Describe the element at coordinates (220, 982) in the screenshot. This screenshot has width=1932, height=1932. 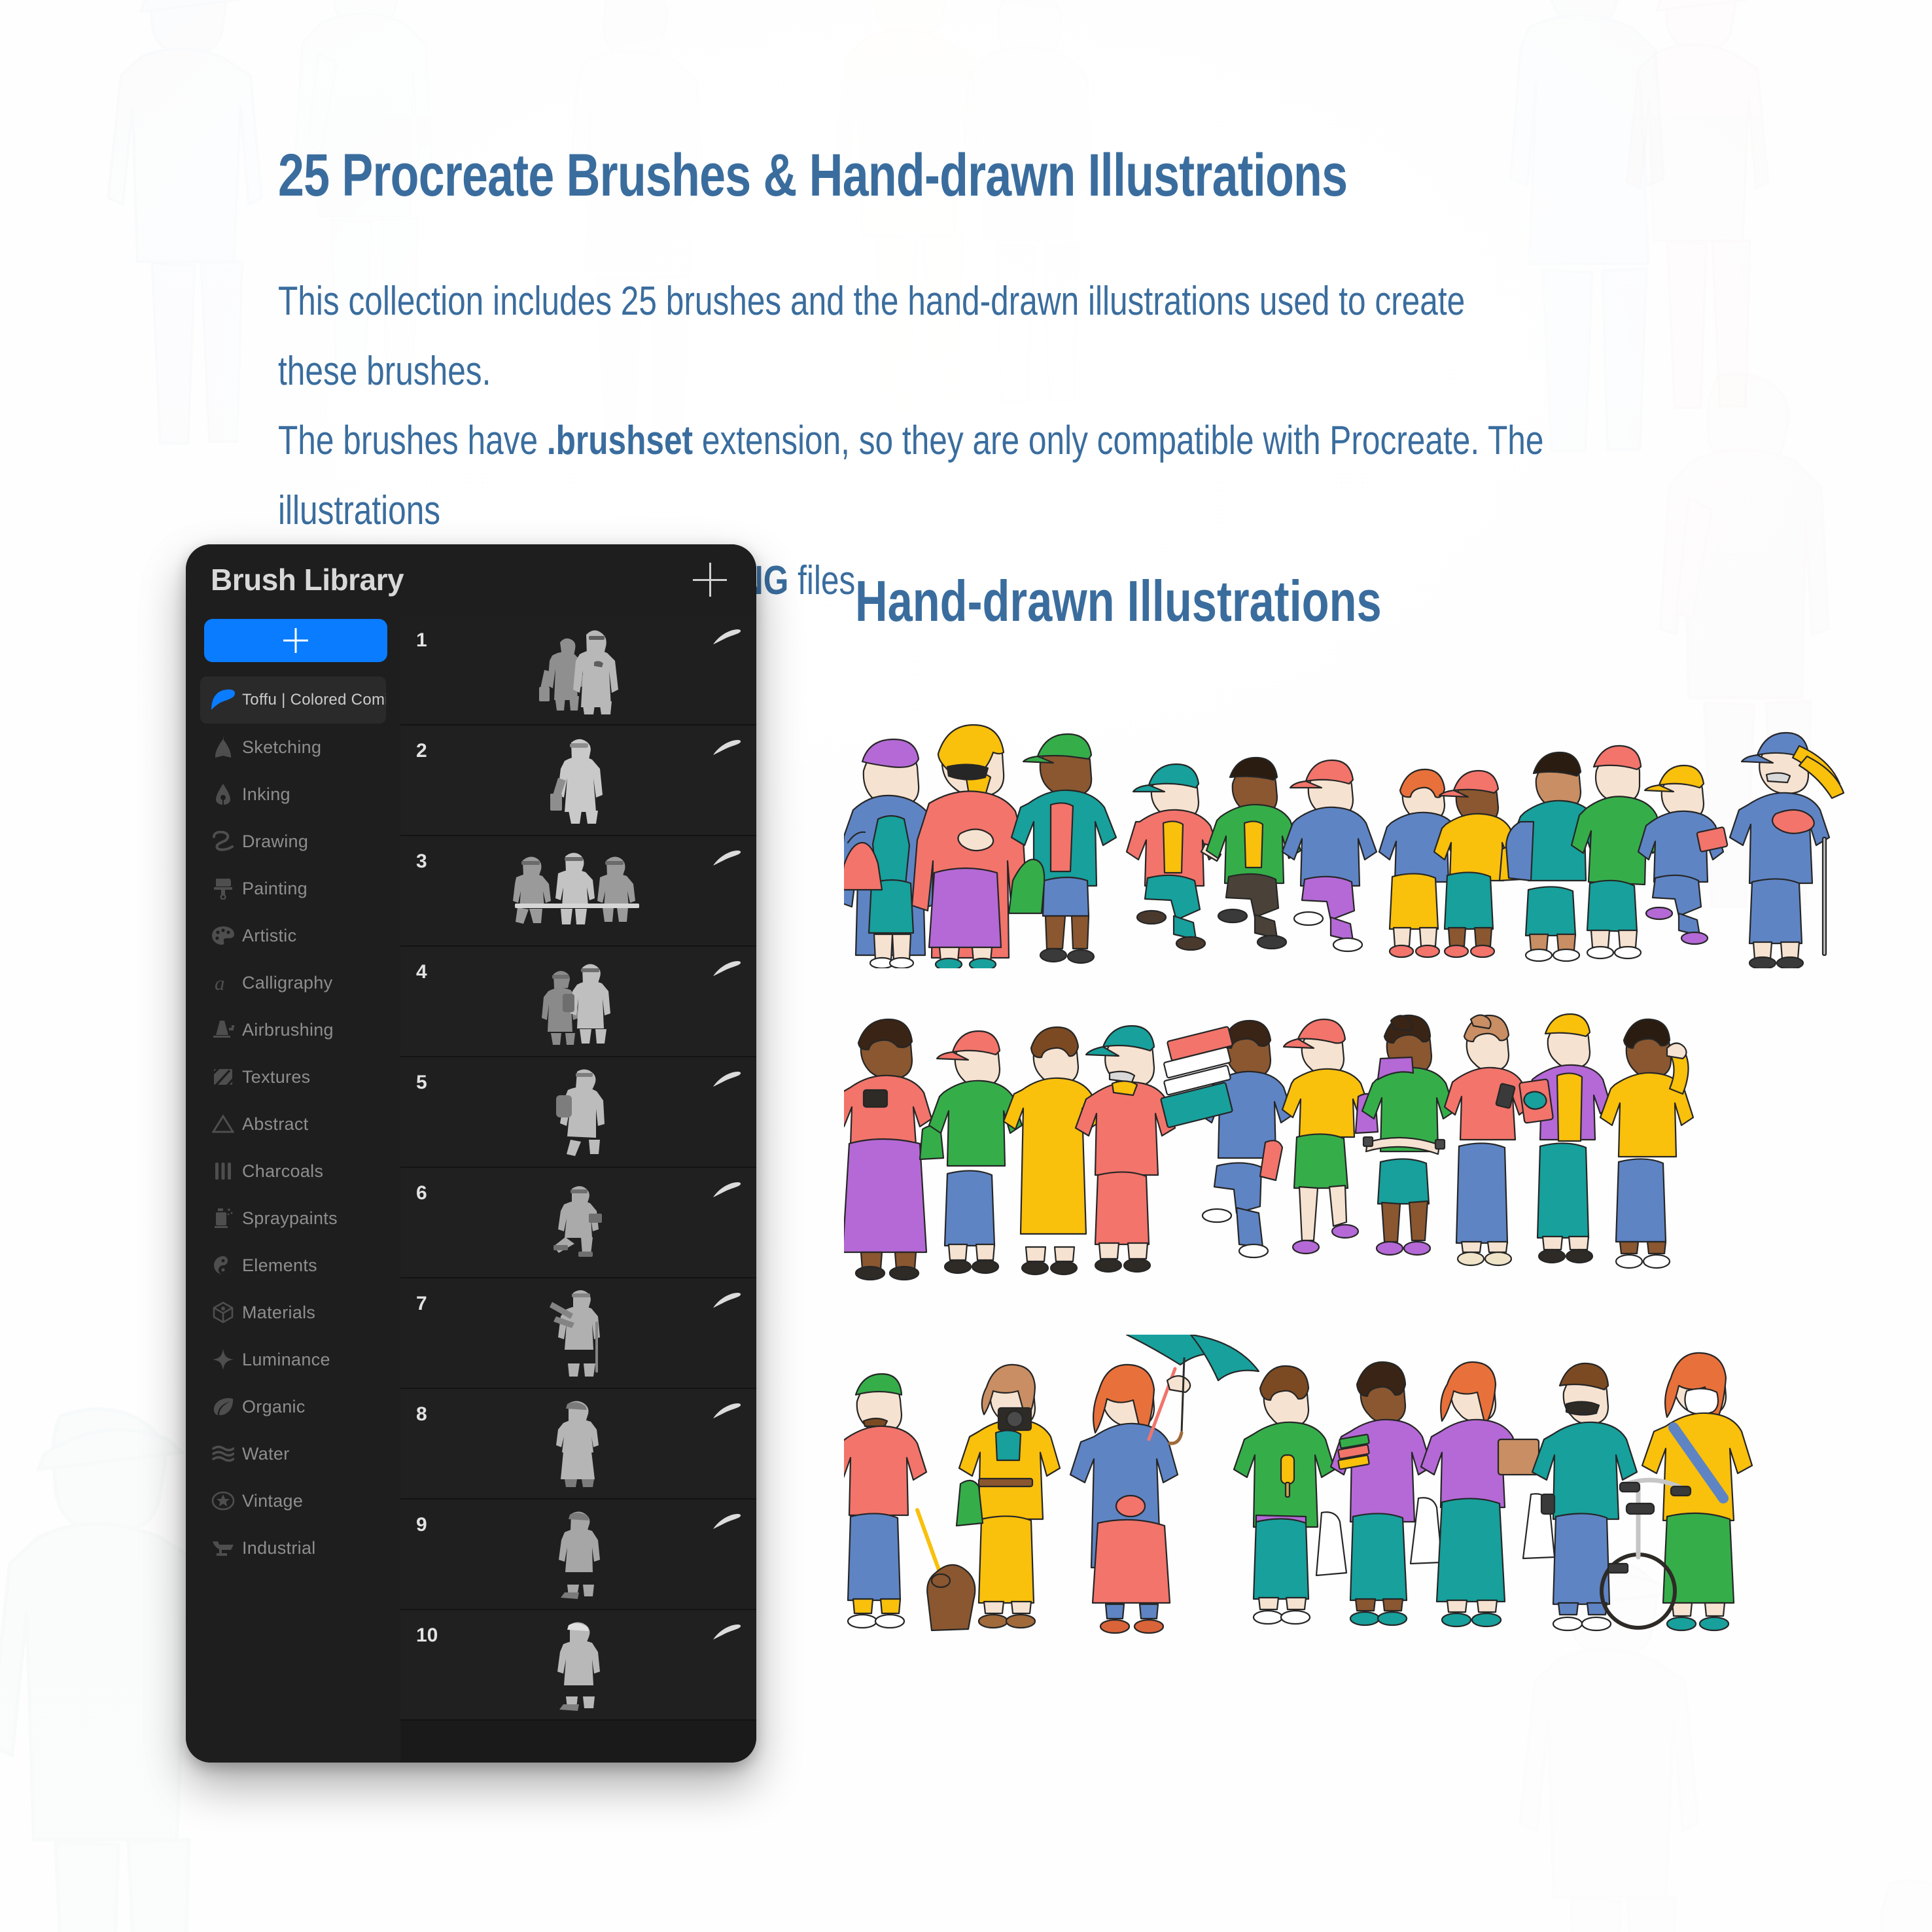
I see `svg-text: a` at that location.